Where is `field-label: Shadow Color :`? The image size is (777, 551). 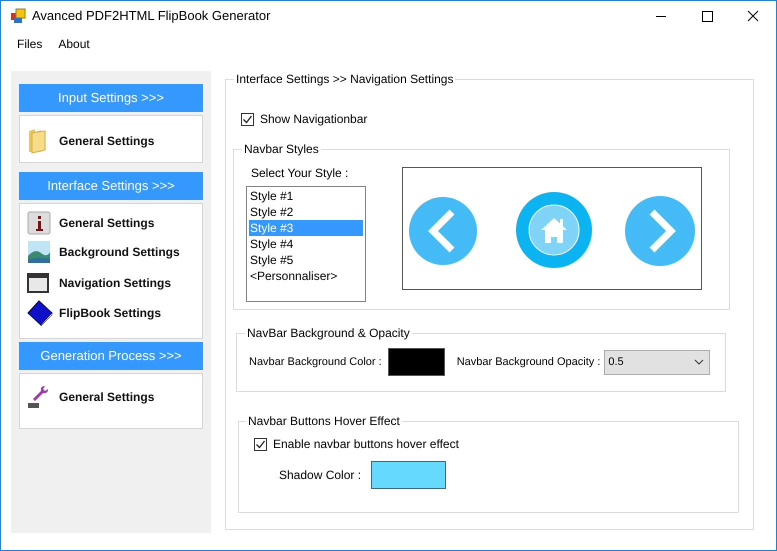 field-label: Shadow Color : is located at coordinates (320, 475).